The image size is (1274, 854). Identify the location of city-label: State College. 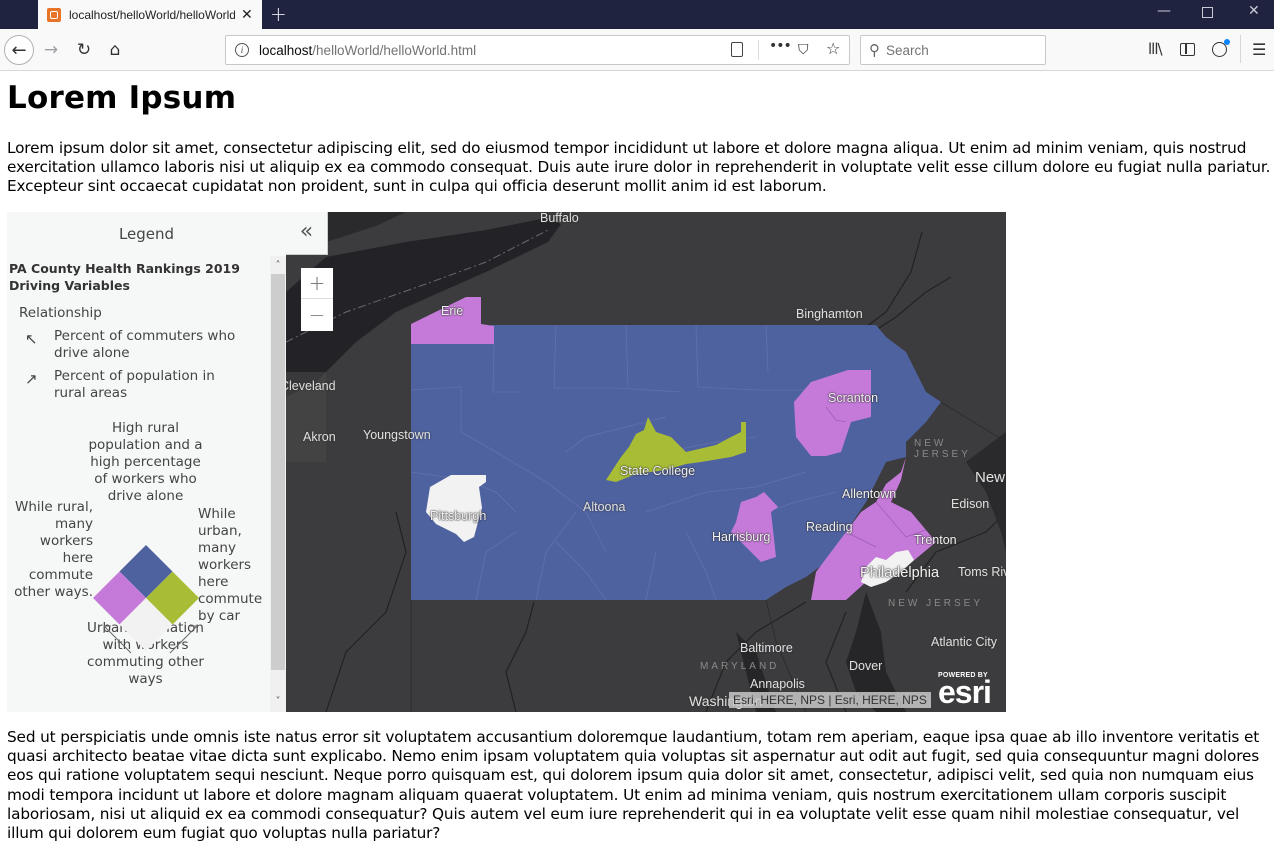
(658, 471).